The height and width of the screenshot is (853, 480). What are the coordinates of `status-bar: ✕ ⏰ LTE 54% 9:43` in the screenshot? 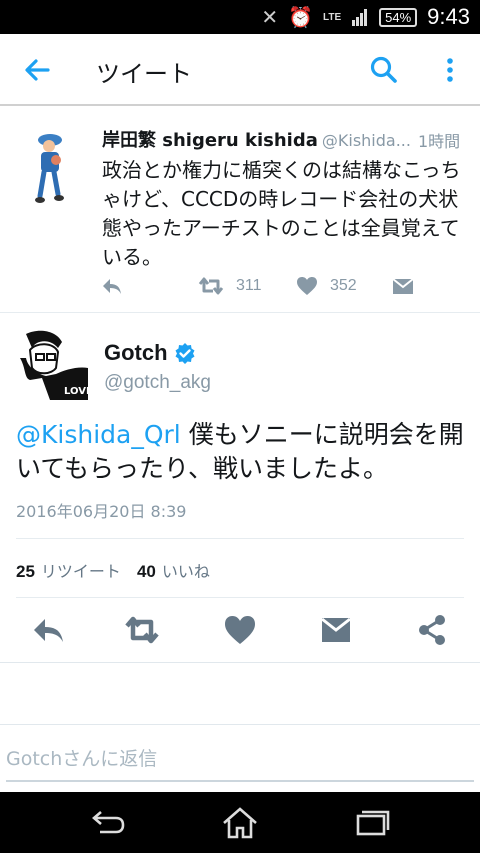 It's located at (240, 17).